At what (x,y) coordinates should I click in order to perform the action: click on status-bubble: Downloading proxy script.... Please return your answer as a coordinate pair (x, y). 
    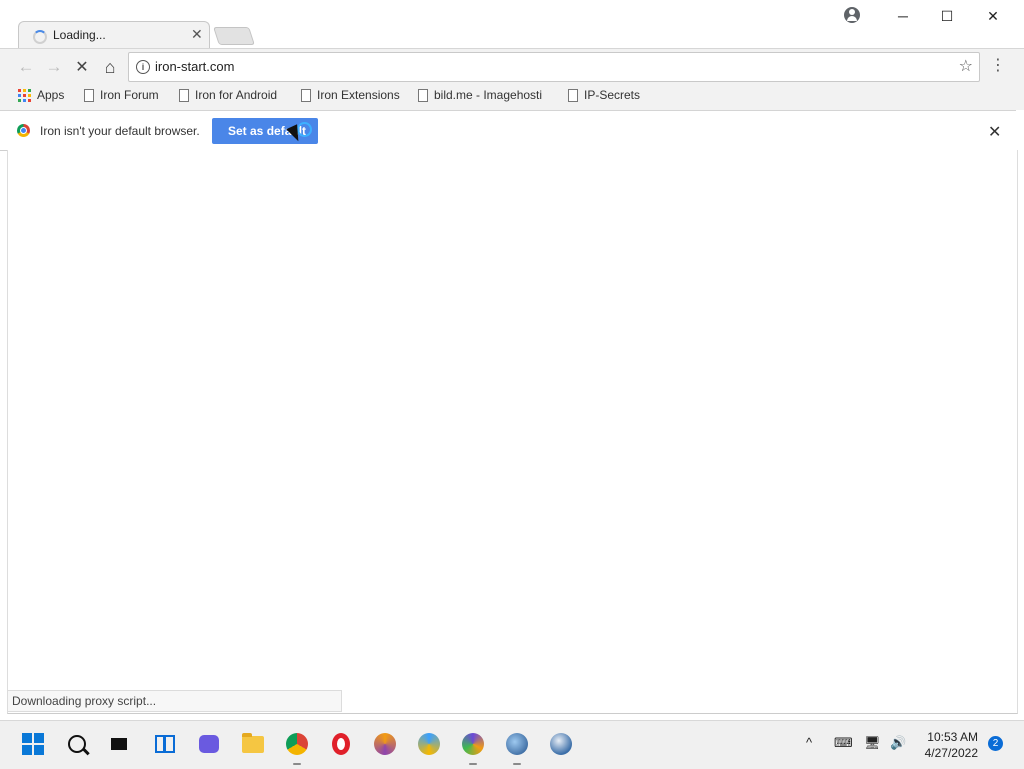
    Looking at the image, I should click on (174, 701).